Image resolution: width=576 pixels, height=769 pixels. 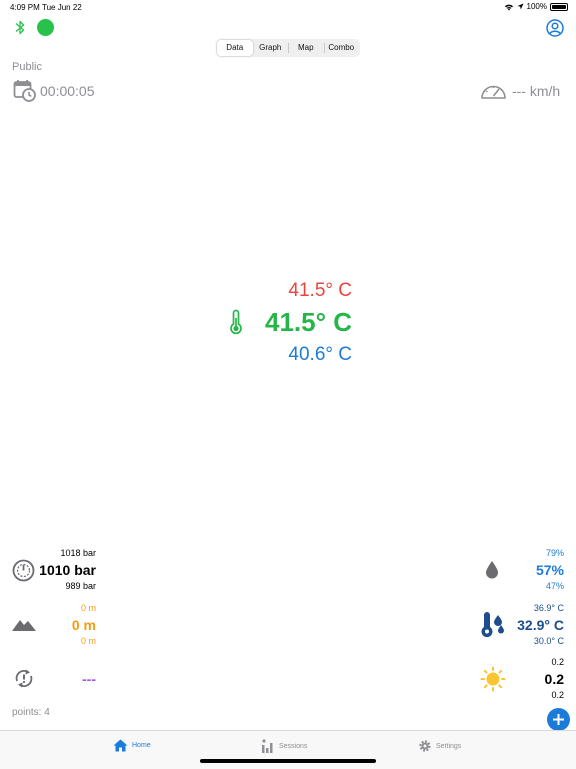 I want to click on location-icon, so click(x=520, y=6).